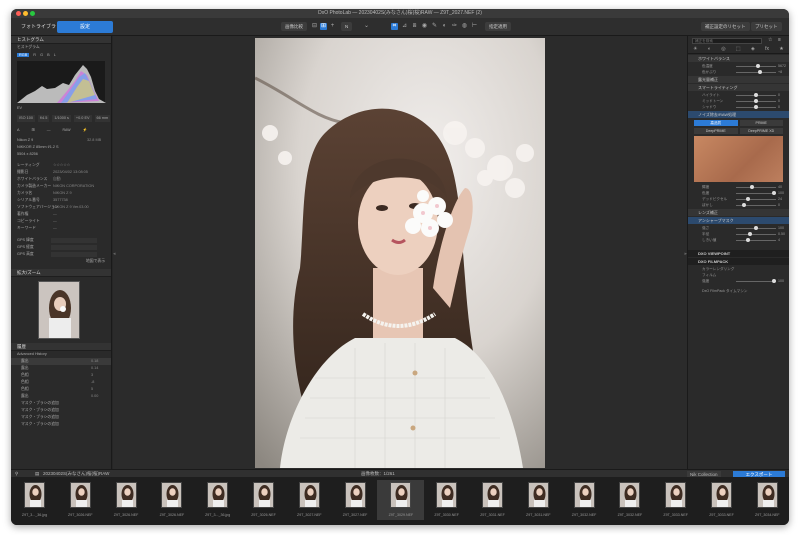 The width and height of the screenshot is (800, 535). I want to click on mask-icon: ◍, so click(464, 26).